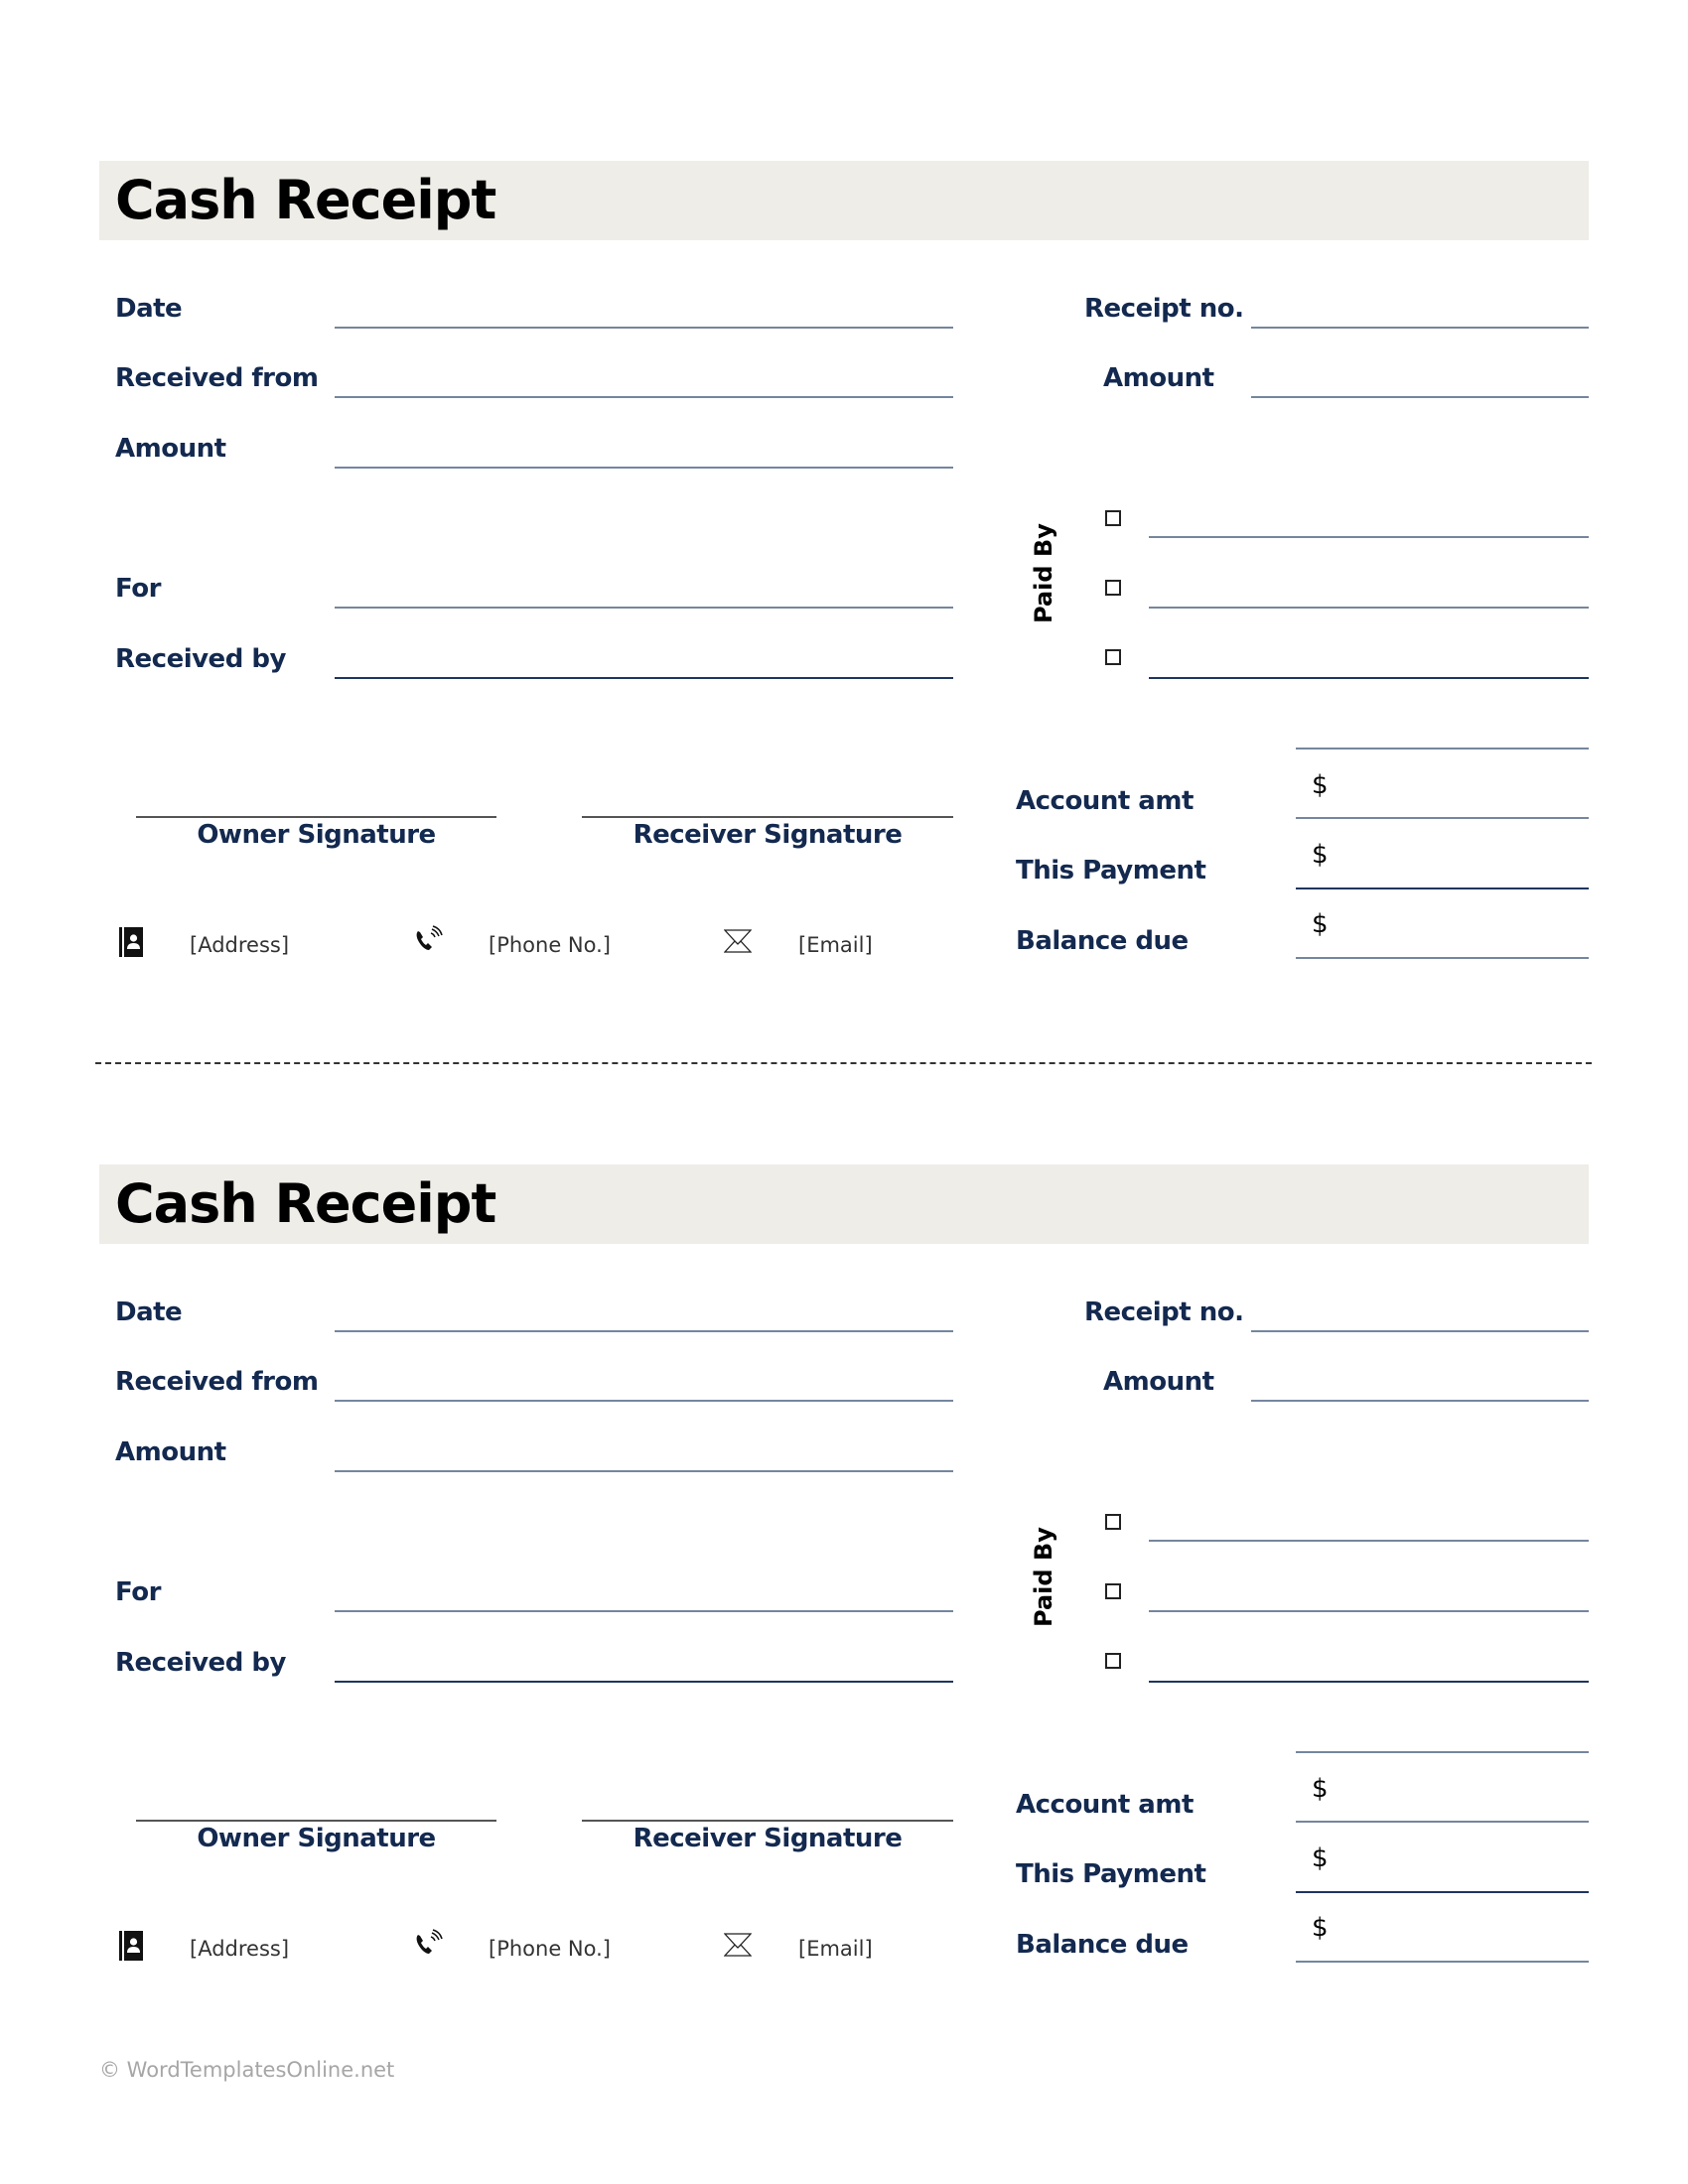  What do you see at coordinates (1164, 309) in the screenshot?
I see `receipt-no-label: Receipt no.` at bounding box center [1164, 309].